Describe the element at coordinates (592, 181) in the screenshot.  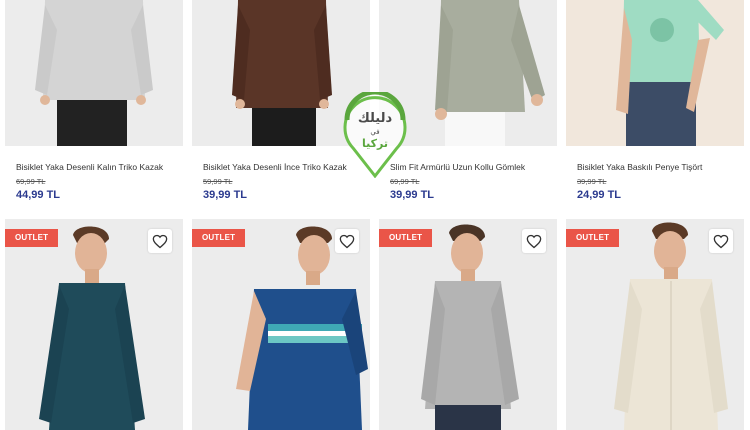
I see `old-price: 39,99 TL` at that location.